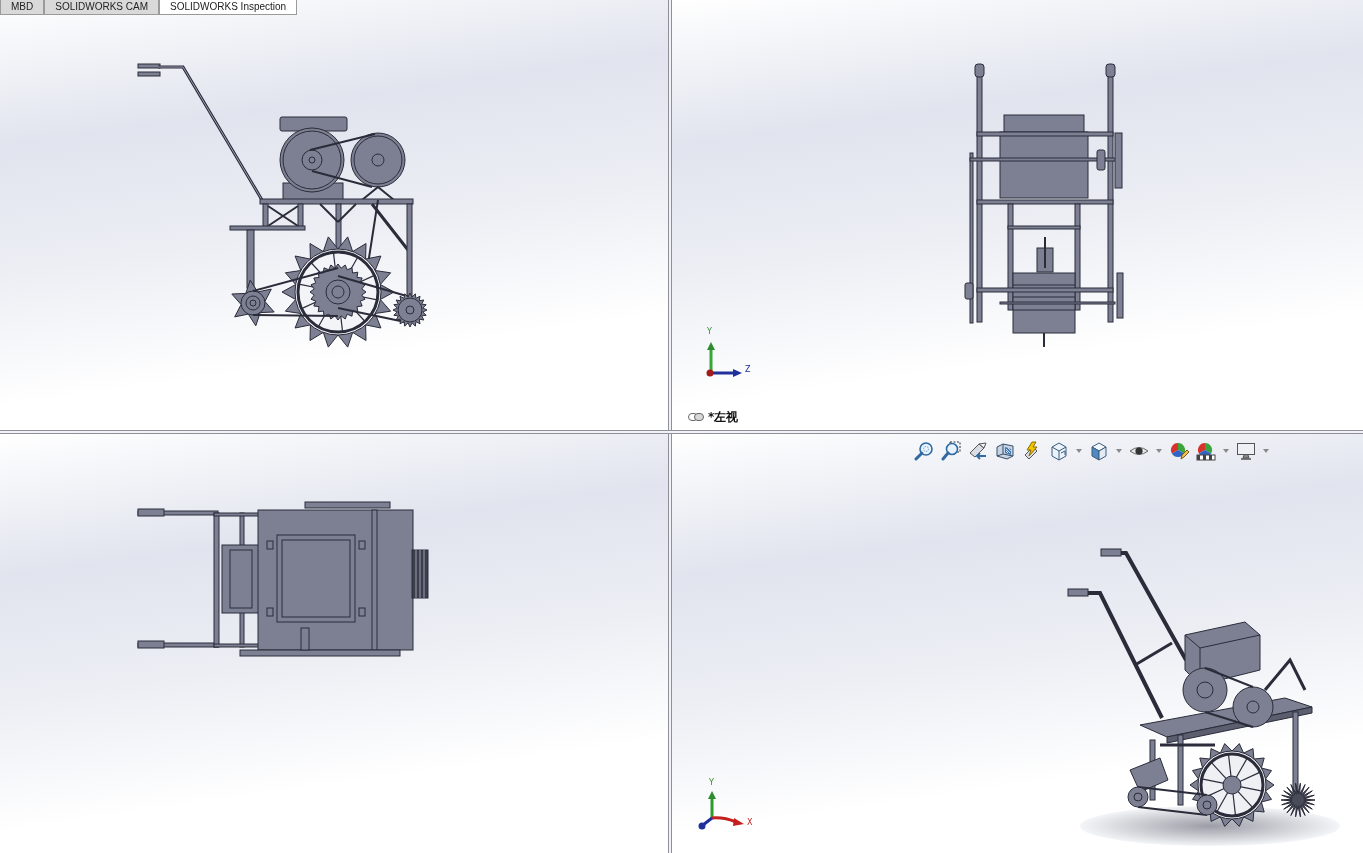 The width and height of the screenshot is (1363, 853). I want to click on monitor-icon, so click(1246, 451).